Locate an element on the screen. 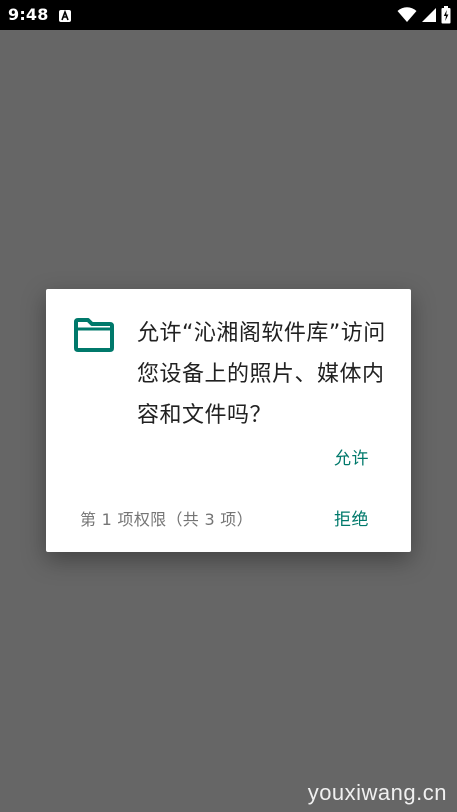 This screenshot has height=812, width=457. signal-icon is located at coordinates (429, 17).